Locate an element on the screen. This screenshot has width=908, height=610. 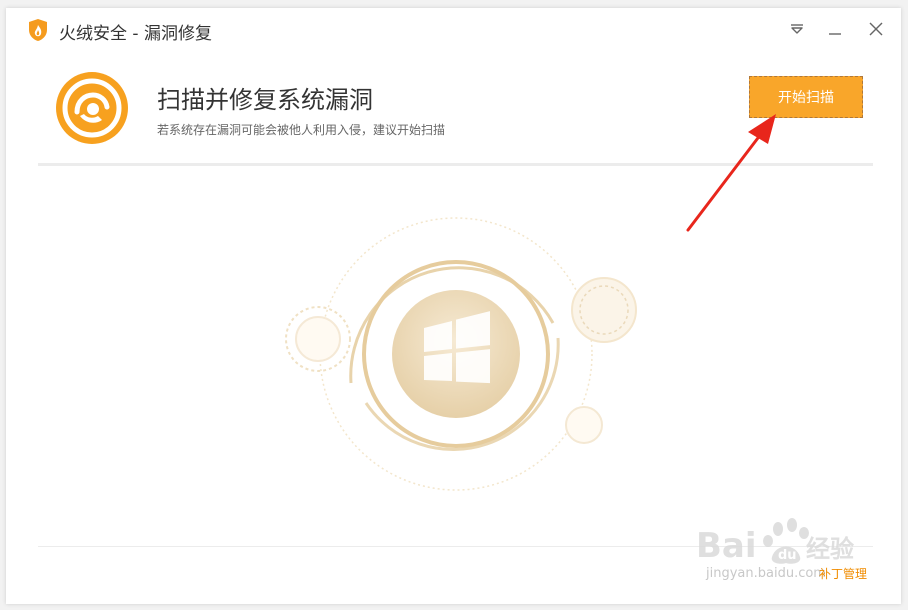
vulnerability-scan-icon is located at coordinates (92, 108).